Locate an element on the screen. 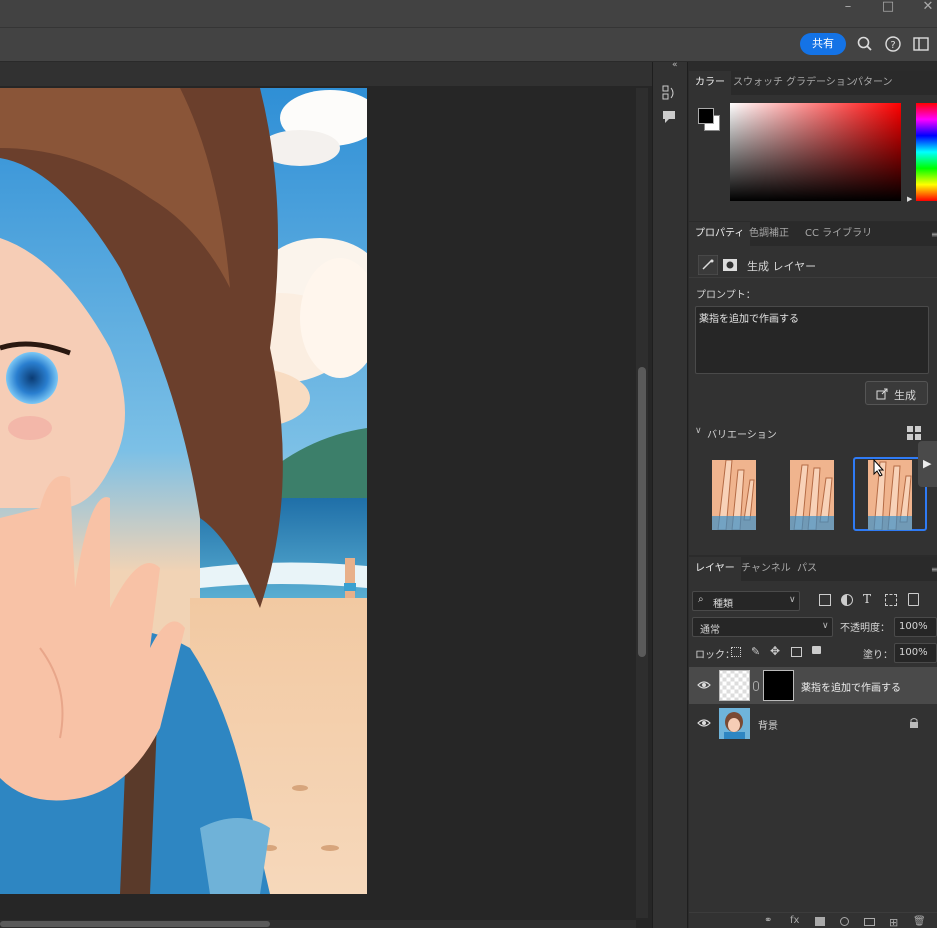 The width and height of the screenshot is (937, 928). layer-filter-dropdown: ⌕ 種類 ∨ is located at coordinates (746, 601).